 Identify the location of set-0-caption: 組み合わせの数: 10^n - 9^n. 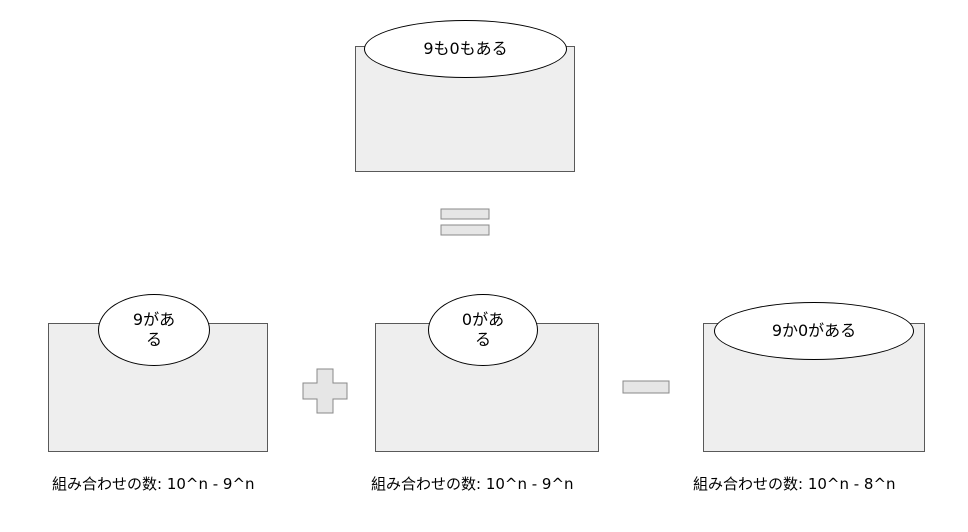
(472, 484).